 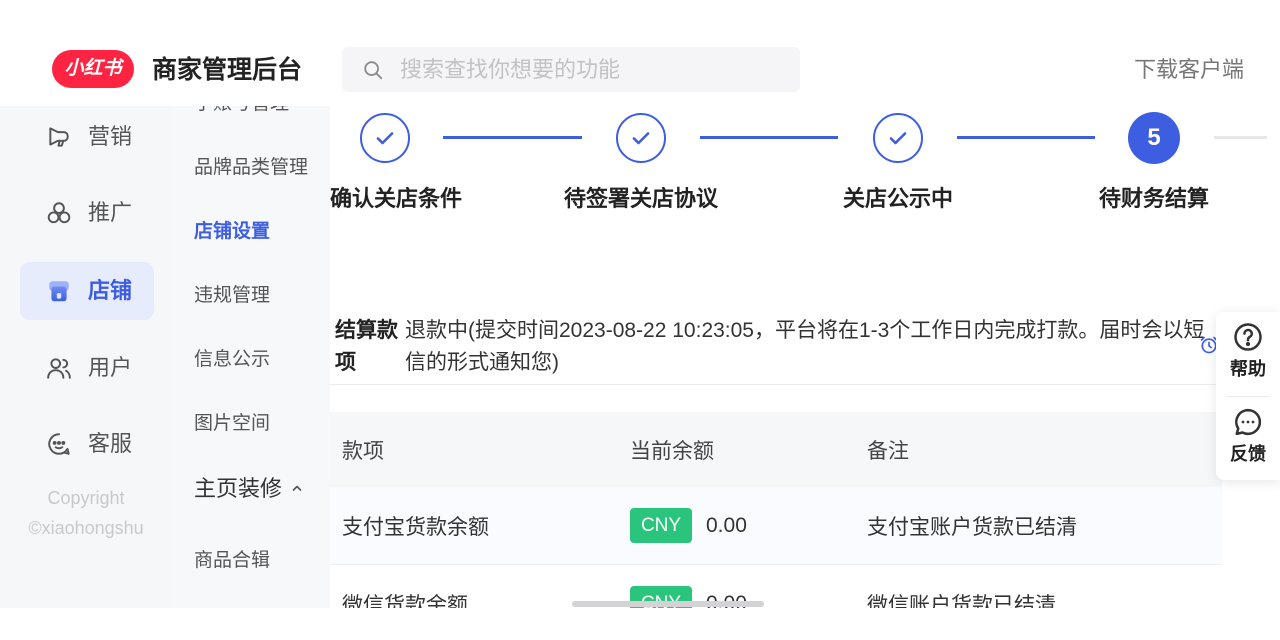 I want to click on copyright-owner: ©xiaohongshu, so click(x=86, y=528).